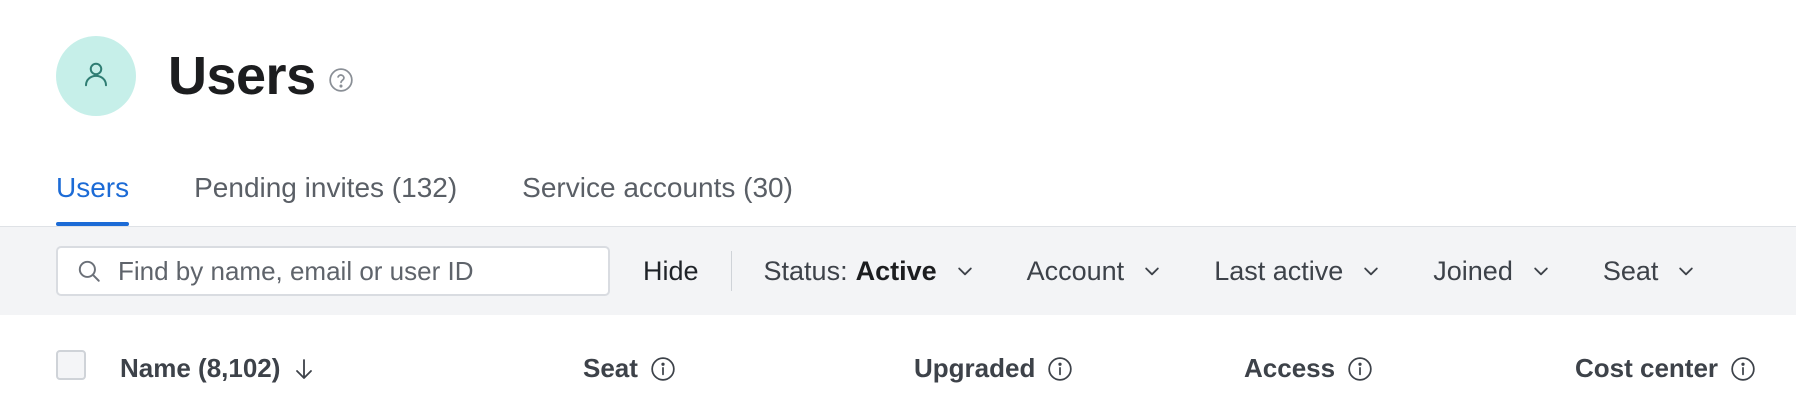 This screenshot has height=402, width=1796. I want to click on hide-button: Hide, so click(671, 271).